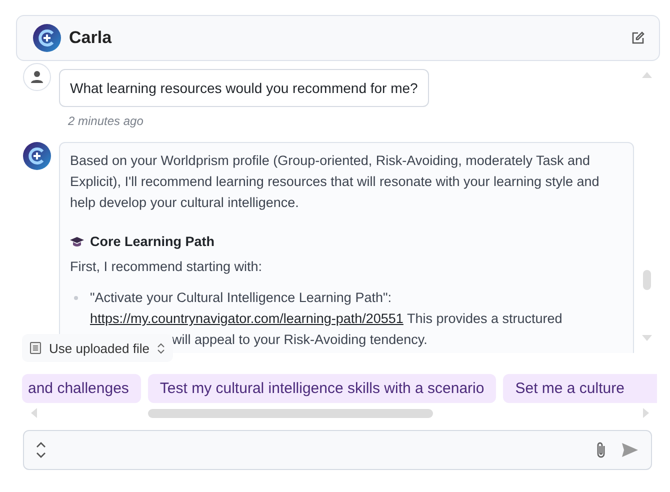 The height and width of the screenshot is (492, 670). What do you see at coordinates (81, 388) in the screenshot?
I see `suggestion-chip: and challenges` at bounding box center [81, 388].